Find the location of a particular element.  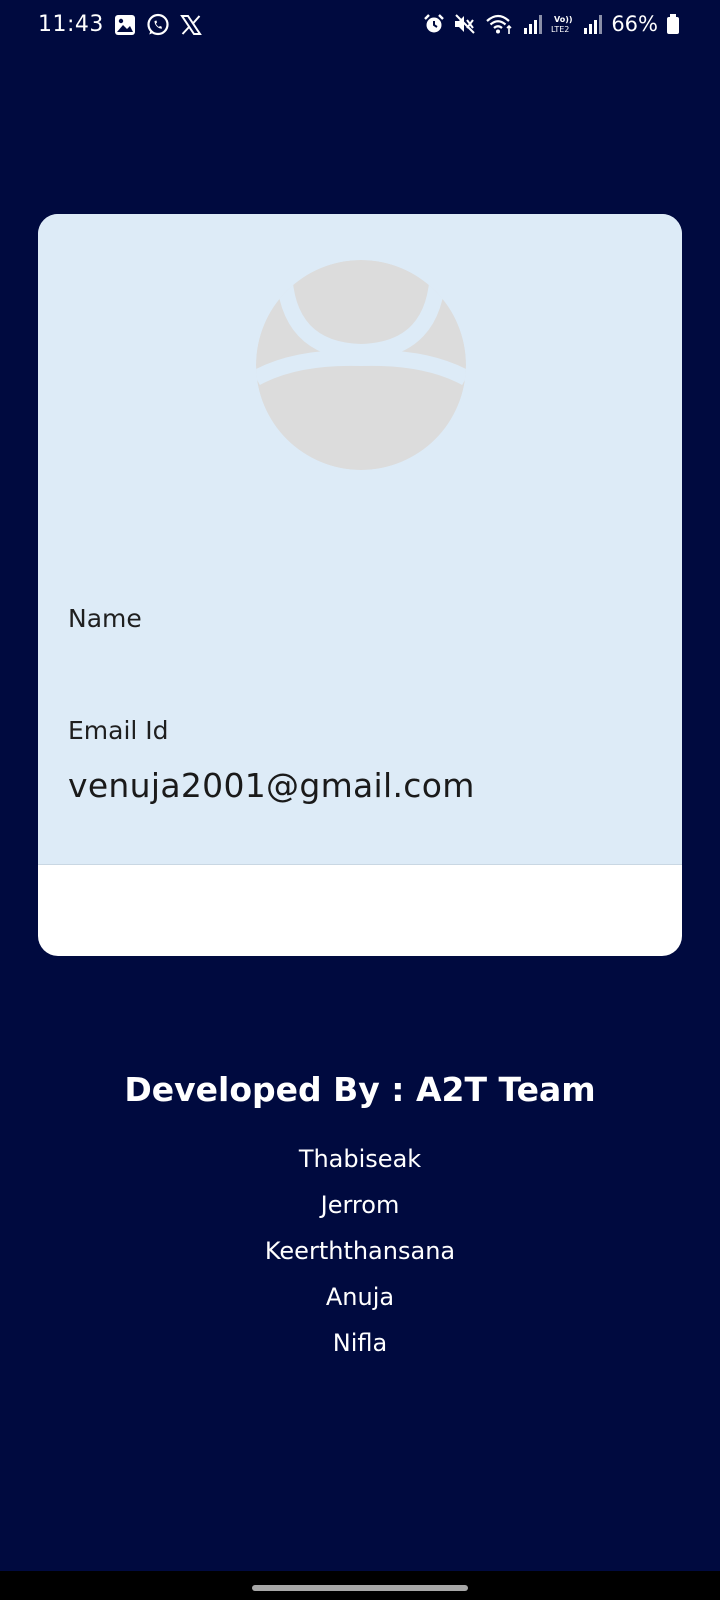

home-indicator is located at coordinates (360, 1588).